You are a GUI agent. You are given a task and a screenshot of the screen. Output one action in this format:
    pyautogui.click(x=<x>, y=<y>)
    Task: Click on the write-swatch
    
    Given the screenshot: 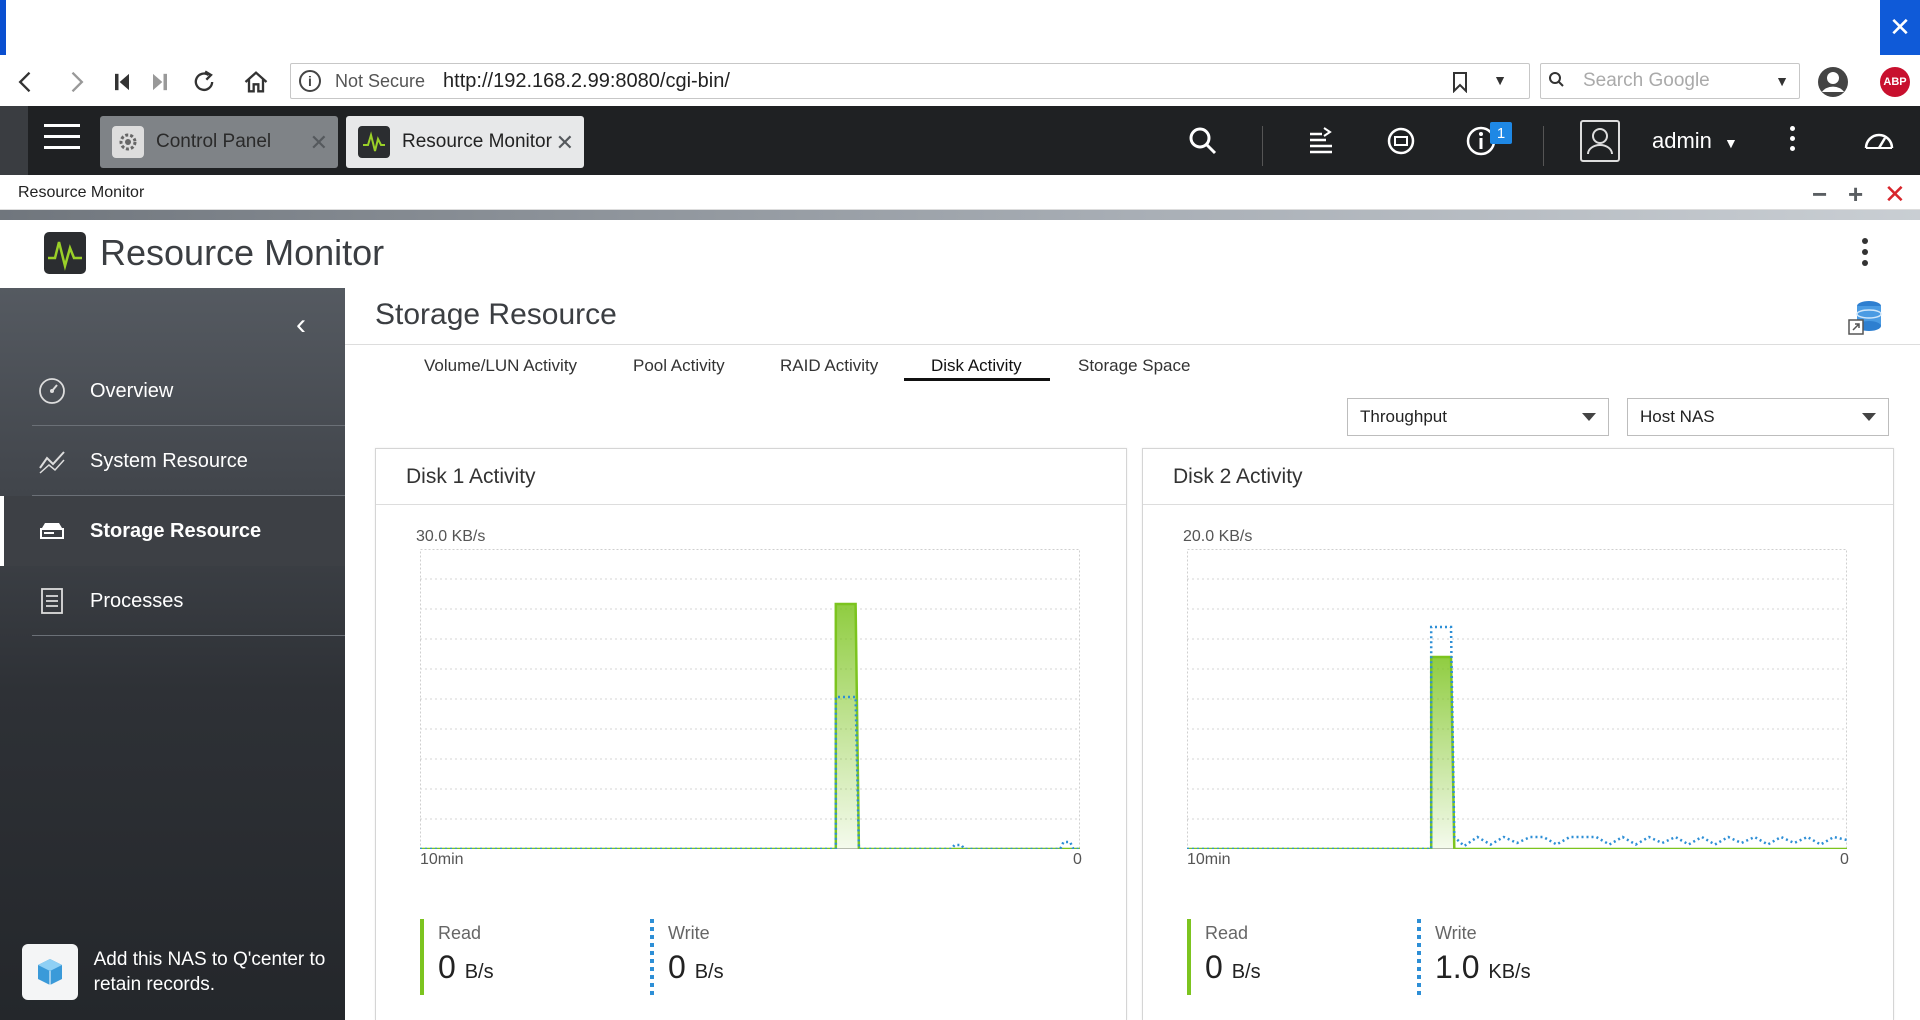 What is the action you would take?
    pyautogui.click(x=652, y=957)
    